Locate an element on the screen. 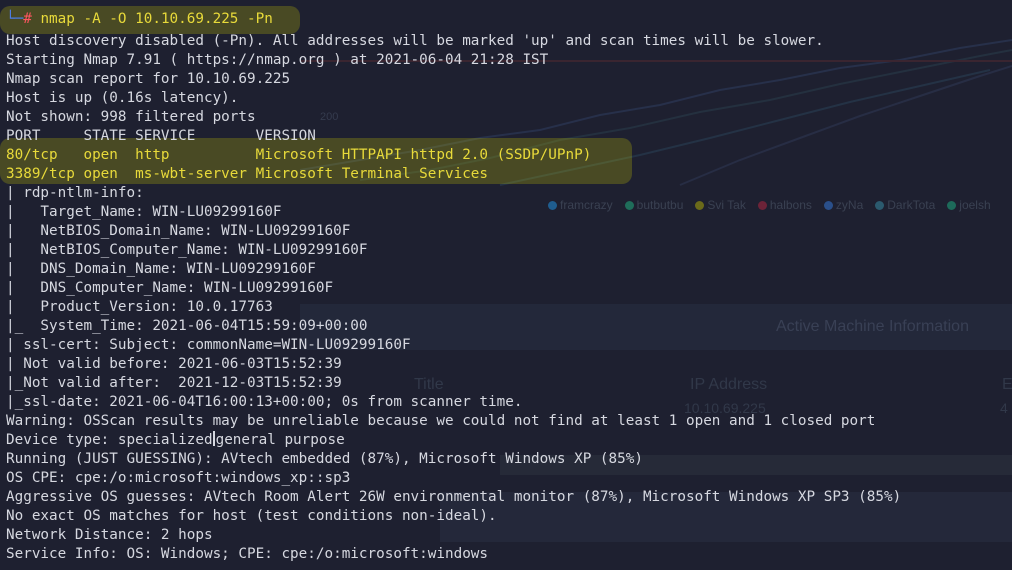  command-text: nmap -A -O 10.10.69.225 -Pn is located at coordinates (156, 19).